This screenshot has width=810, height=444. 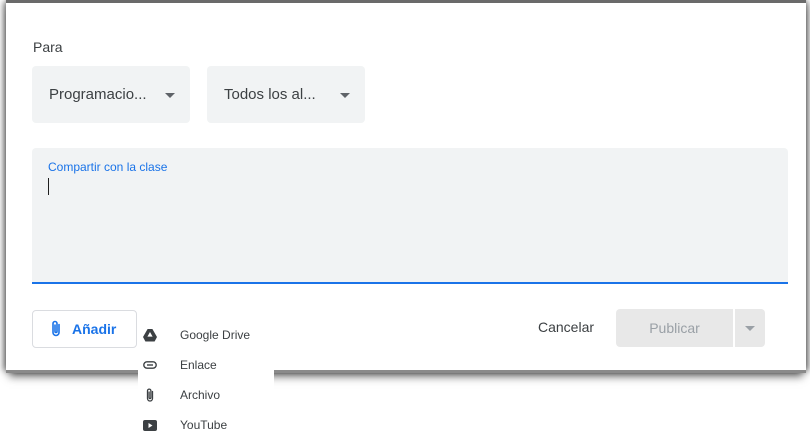 I want to click on menu-item-youtube: YouTube, so click(x=206, y=425).